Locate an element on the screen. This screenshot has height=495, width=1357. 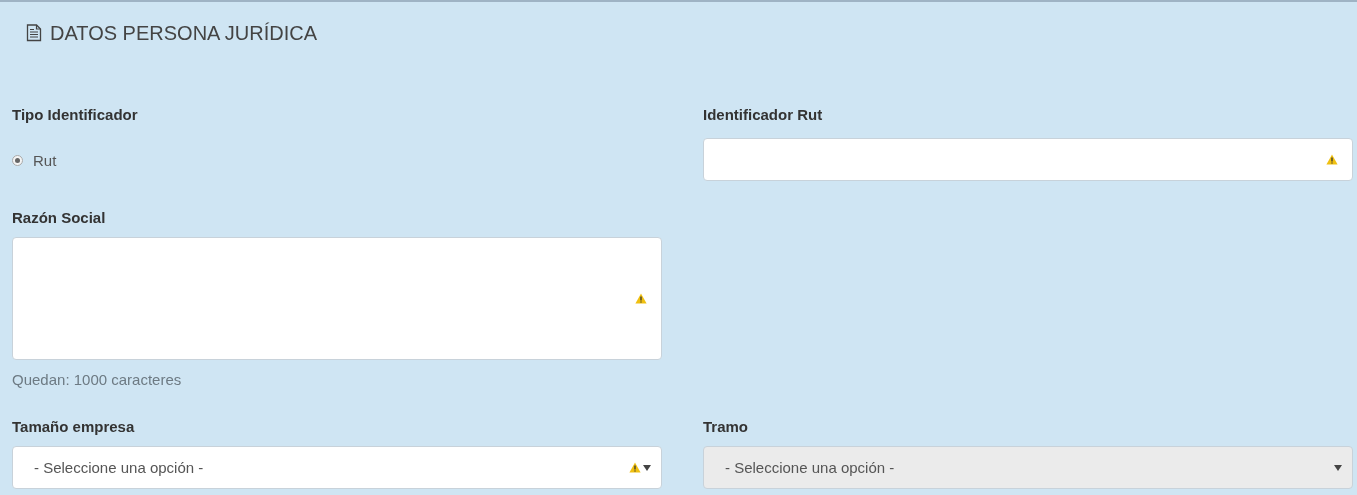
field-label: Tamaño empresa is located at coordinates (74, 427).